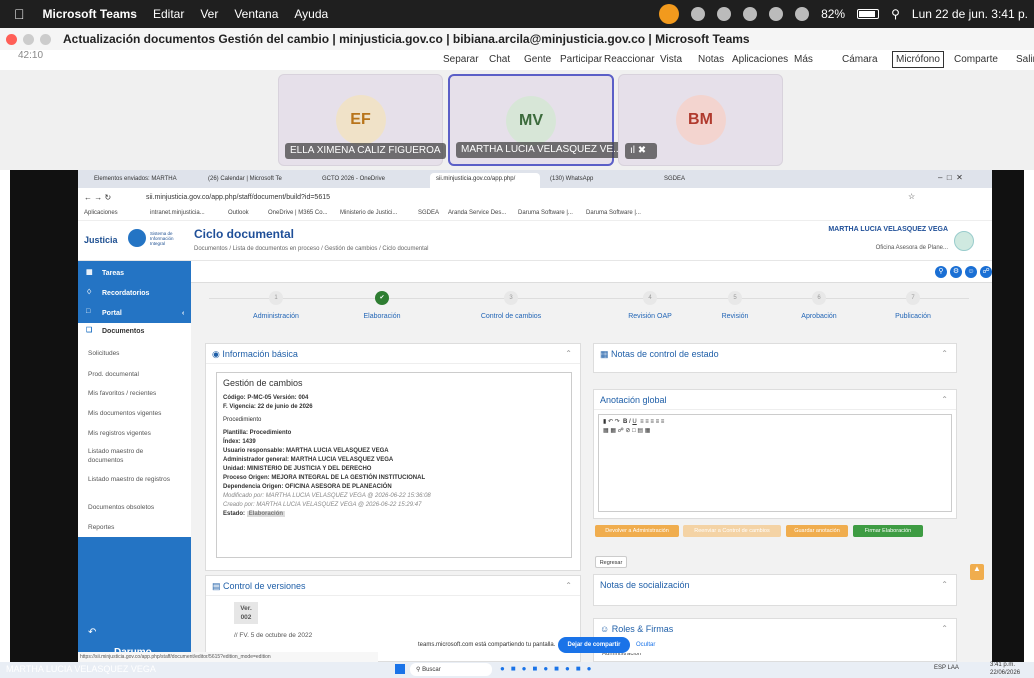  What do you see at coordinates (913, 305) in the screenshot?
I see `step-publicacion: 7 Publicación` at bounding box center [913, 305].